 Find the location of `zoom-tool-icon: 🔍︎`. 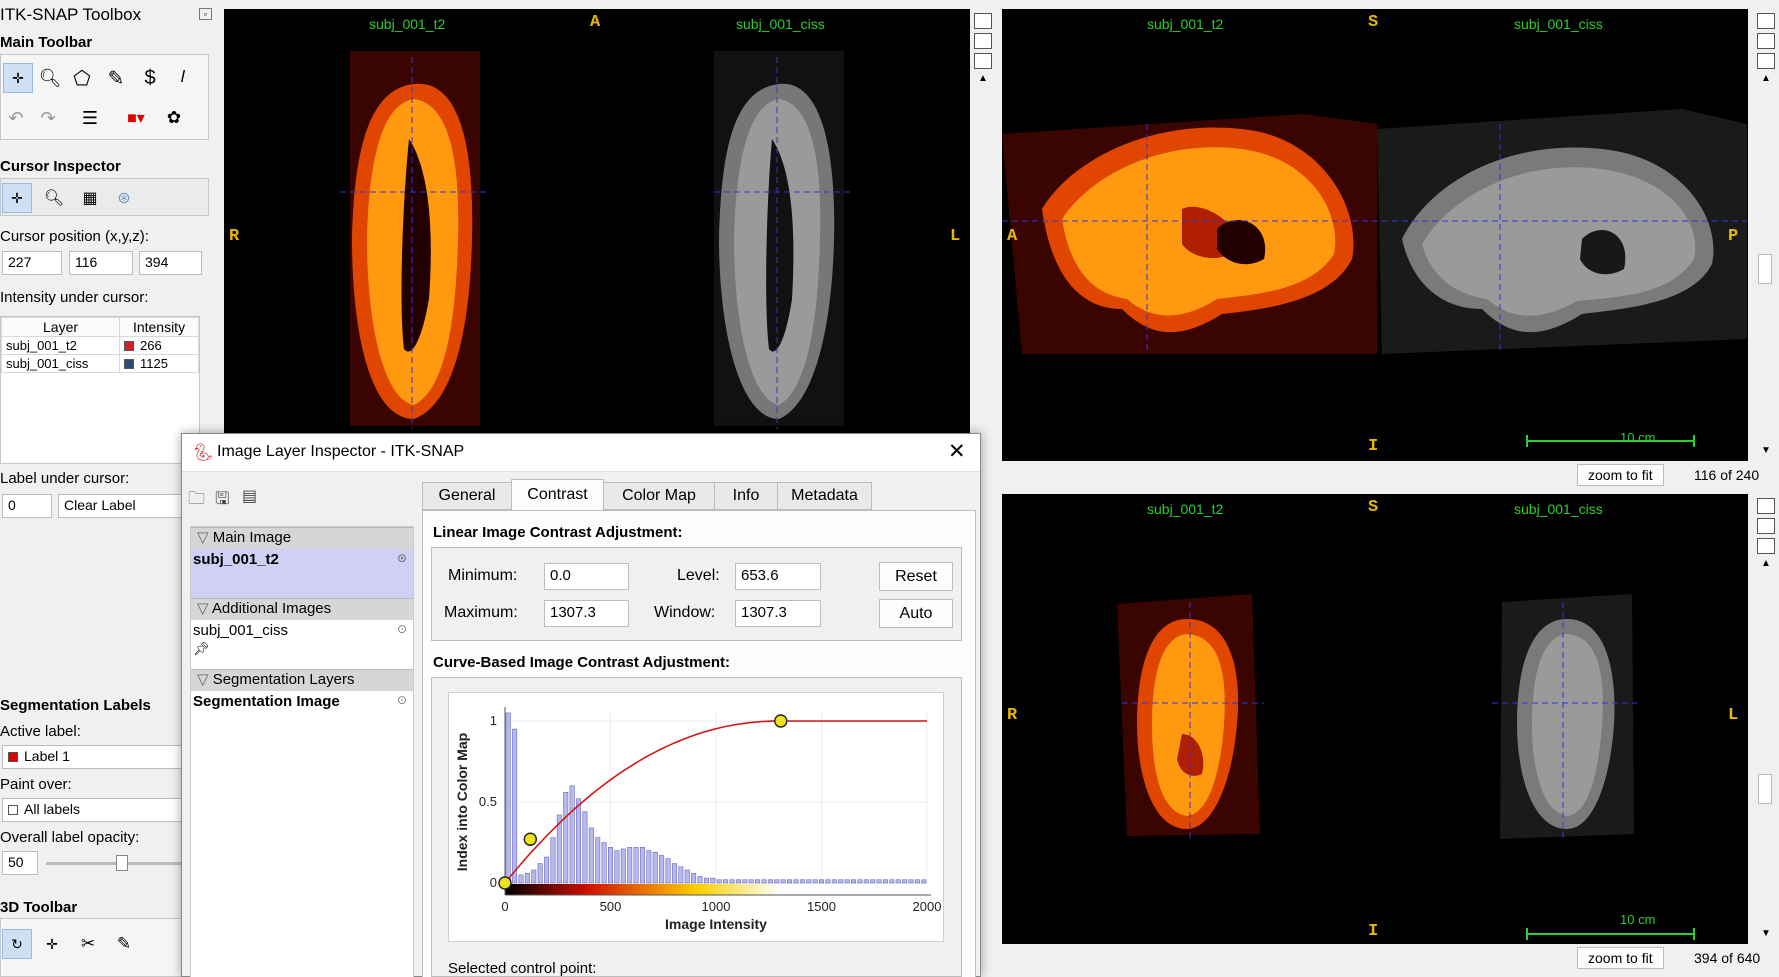

zoom-tool-icon: 🔍︎ is located at coordinates (50, 78).